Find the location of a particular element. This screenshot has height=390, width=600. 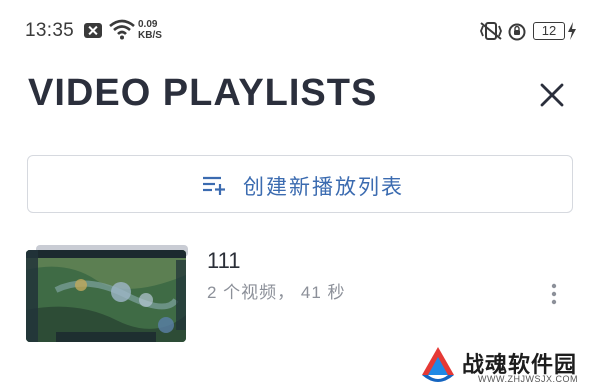

battery-level: 12 is located at coordinates (549, 30).